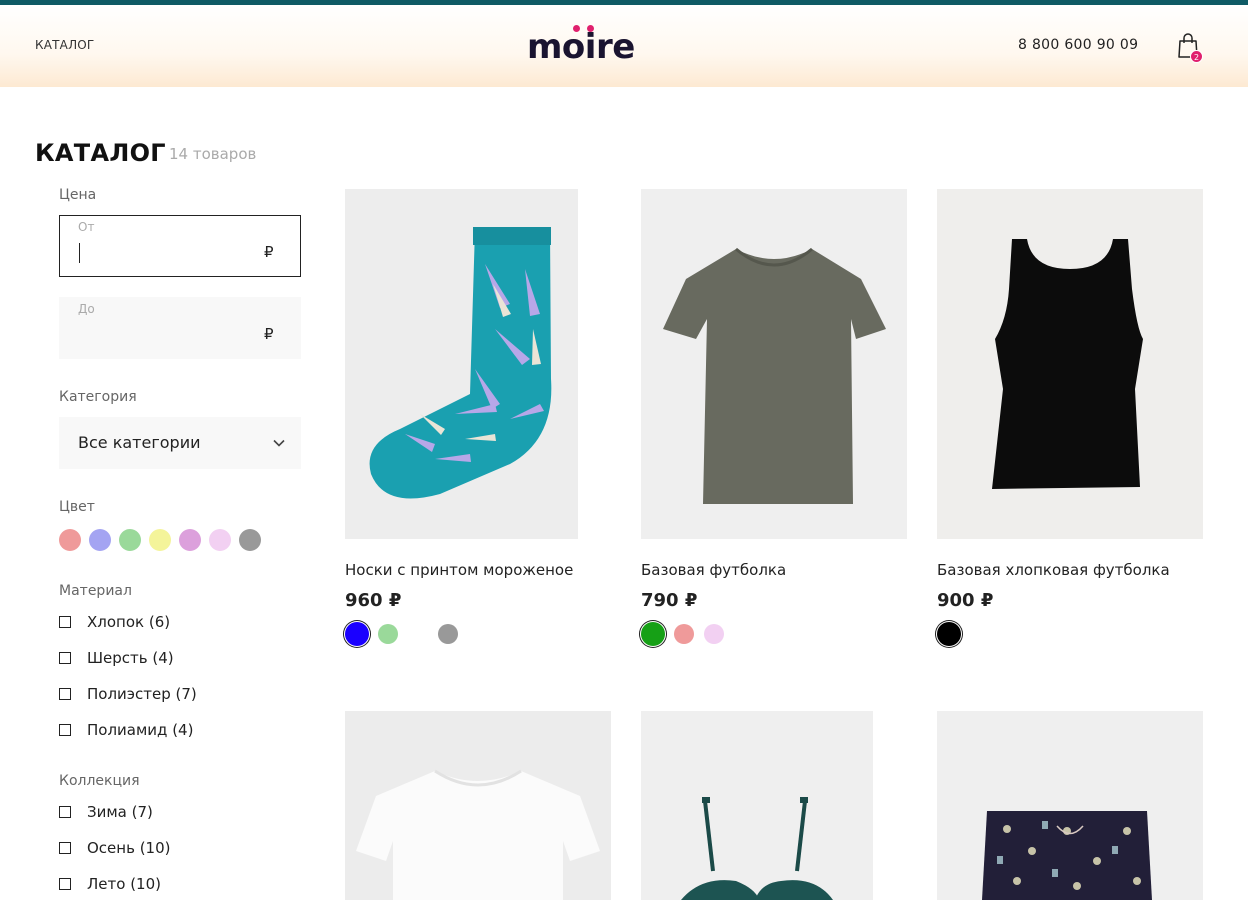  Describe the element at coordinates (576, 28) in the screenshot. I see `logo-dot-left` at that location.